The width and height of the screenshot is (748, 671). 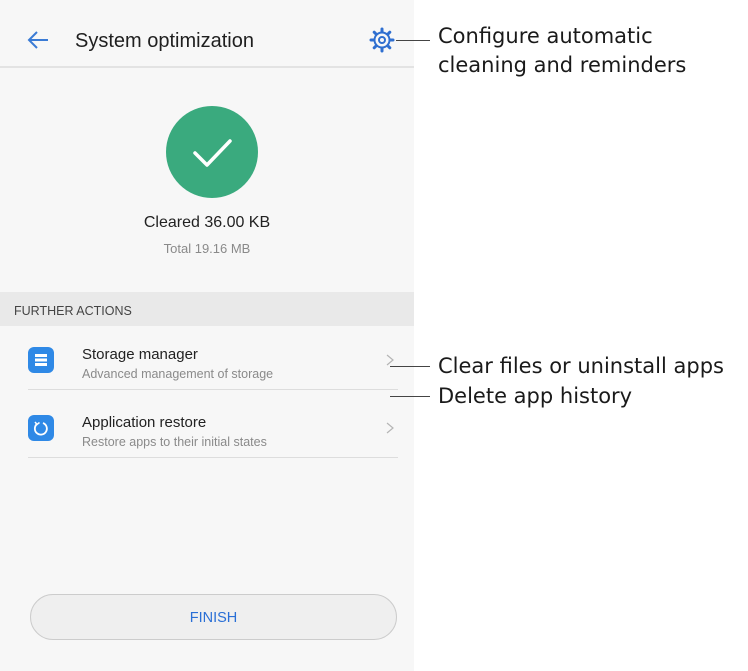 What do you see at coordinates (535, 396) in the screenshot?
I see `callout-restore: Delete app history` at bounding box center [535, 396].